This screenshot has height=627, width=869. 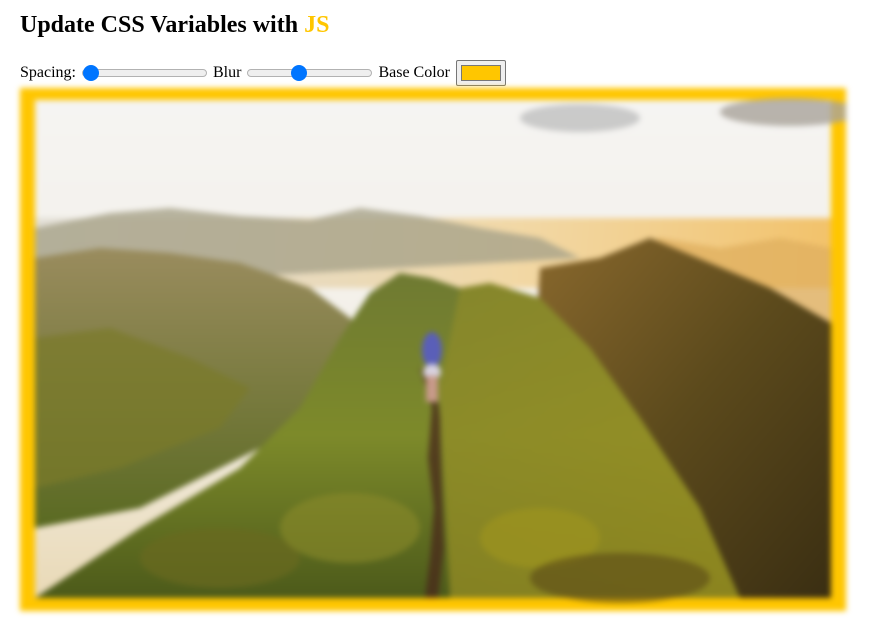 I want to click on base-color-picker, so click(x=481, y=73).